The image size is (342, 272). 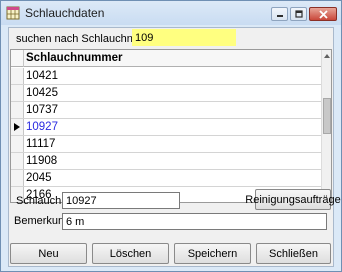 I want to click on close-form-button: Schließen, so click(x=293, y=253).